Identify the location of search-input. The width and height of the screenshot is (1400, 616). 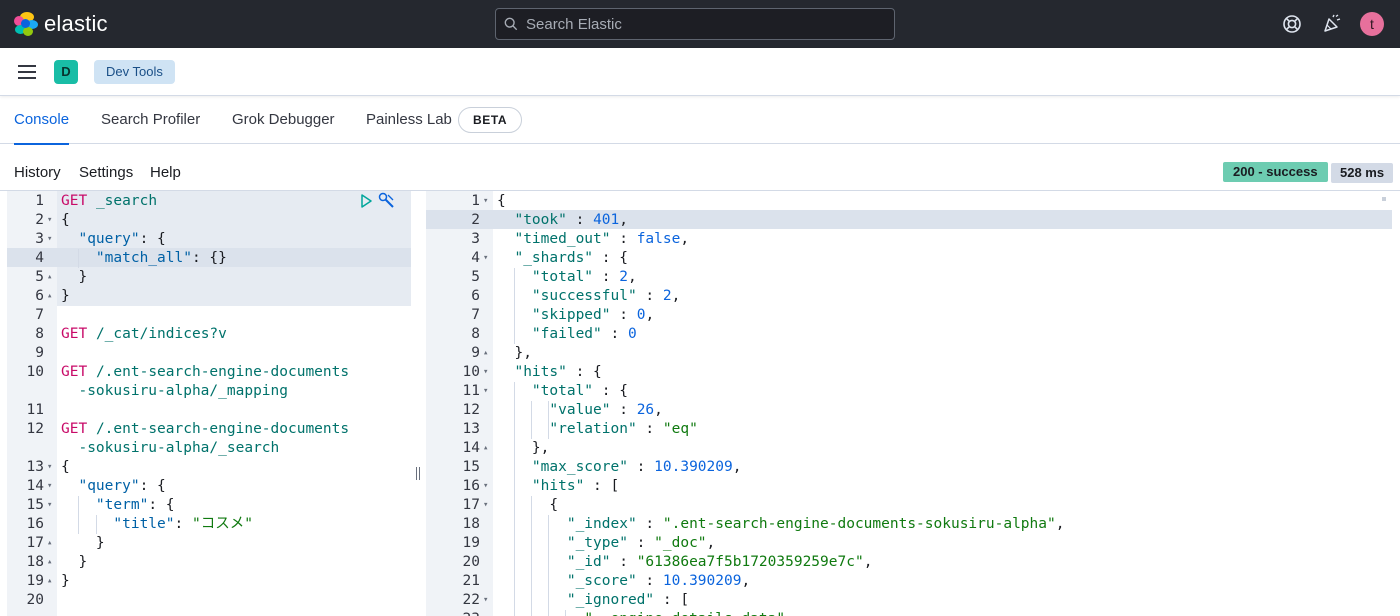
(706, 24).